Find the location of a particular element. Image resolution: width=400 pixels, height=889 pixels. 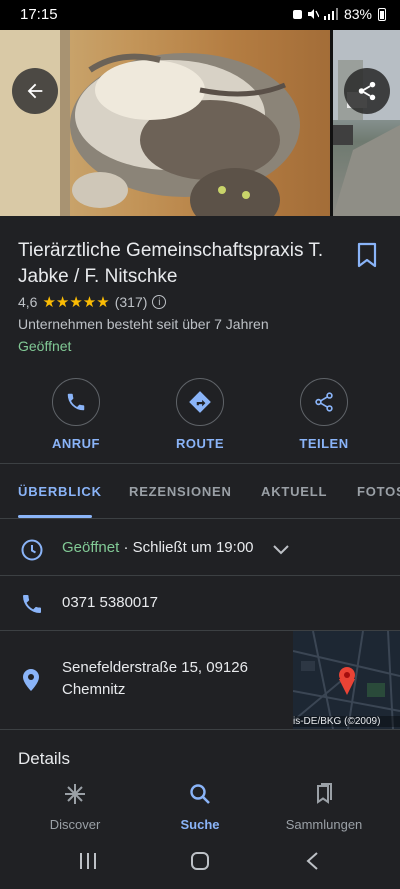

share-button: TEILEN is located at coordinates (324, 414).